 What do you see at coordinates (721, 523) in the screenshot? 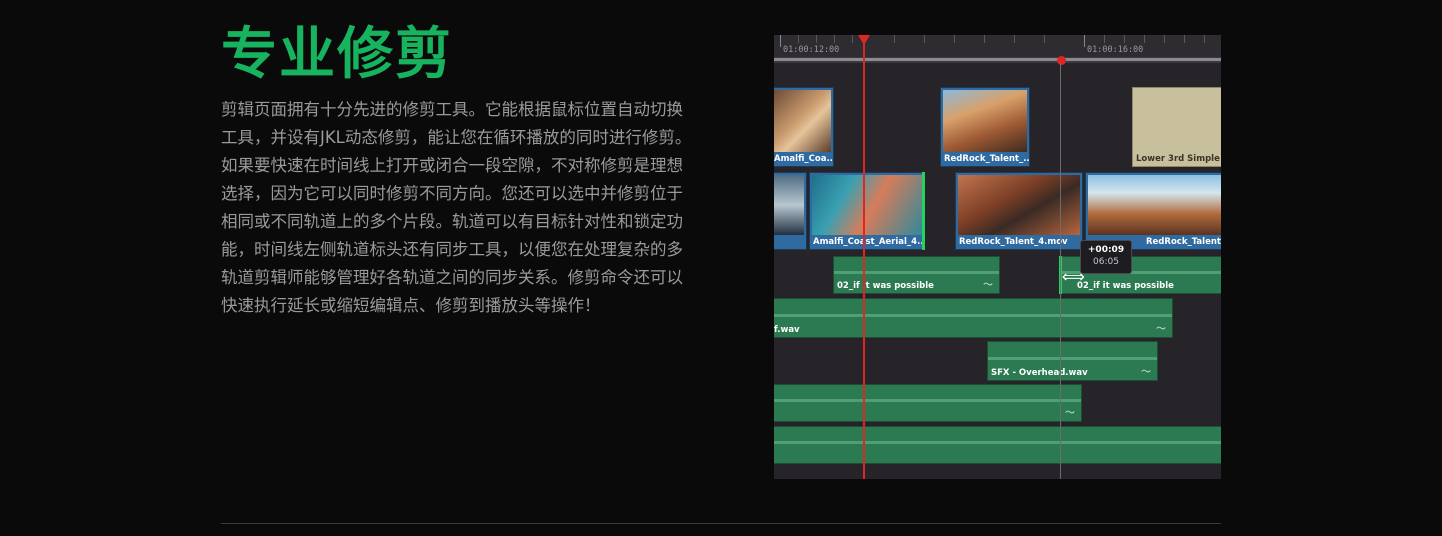
I see `section-divider` at bounding box center [721, 523].